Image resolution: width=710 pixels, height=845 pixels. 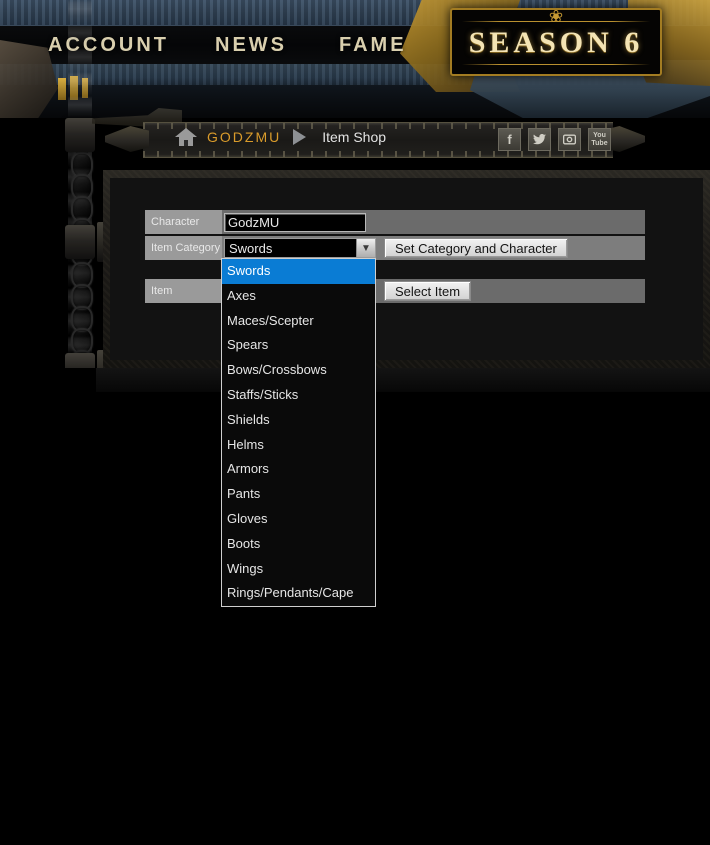 What do you see at coordinates (244, 137) in the screenshot?
I see `breadcrumb-user: GODZMU` at bounding box center [244, 137].